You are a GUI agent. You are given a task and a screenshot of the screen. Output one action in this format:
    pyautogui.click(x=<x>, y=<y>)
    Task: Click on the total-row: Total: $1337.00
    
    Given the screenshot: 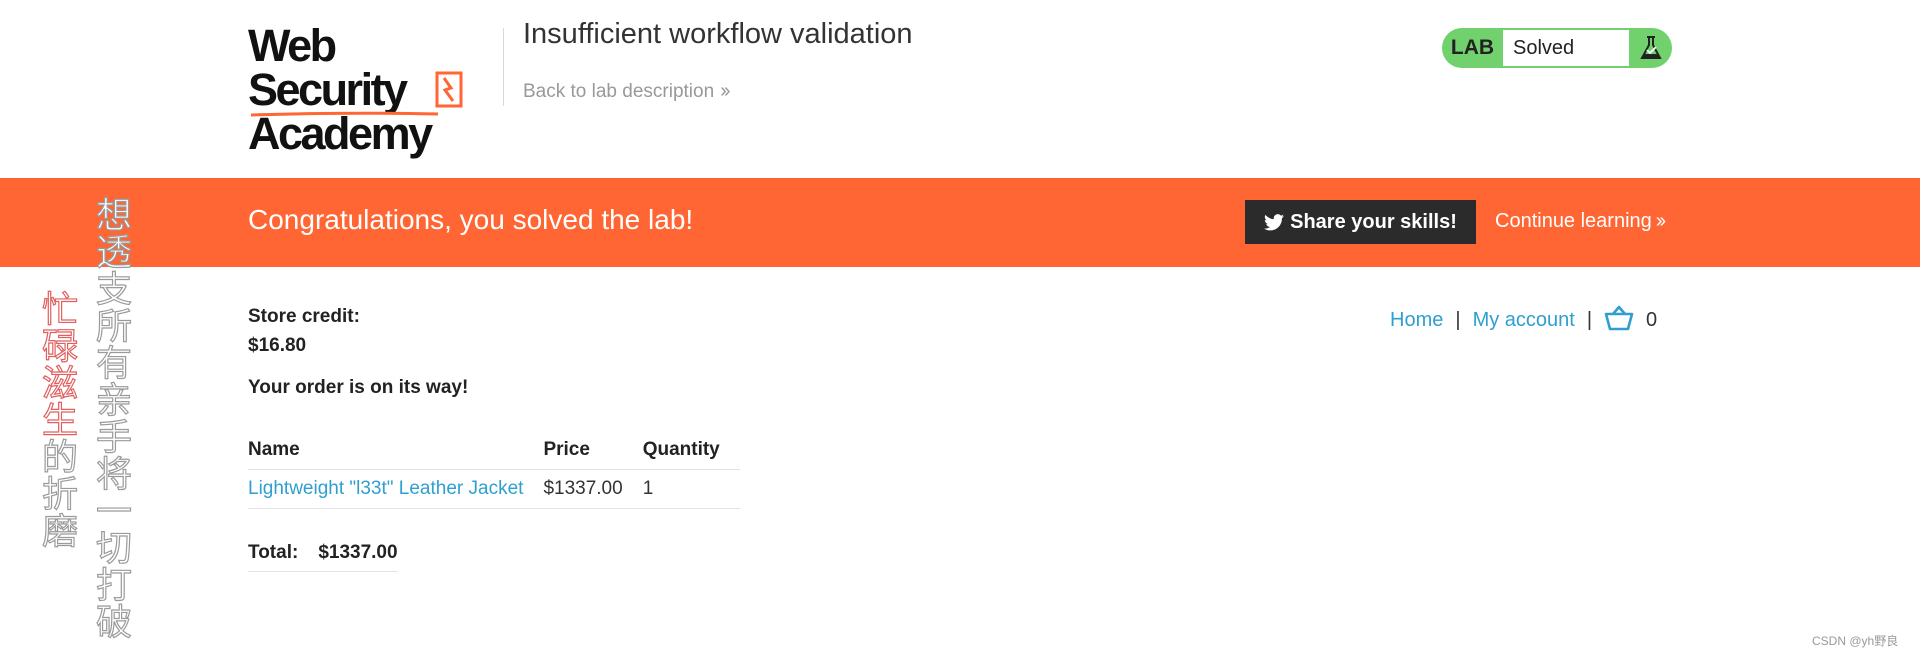 What is the action you would take?
    pyautogui.click(x=323, y=553)
    